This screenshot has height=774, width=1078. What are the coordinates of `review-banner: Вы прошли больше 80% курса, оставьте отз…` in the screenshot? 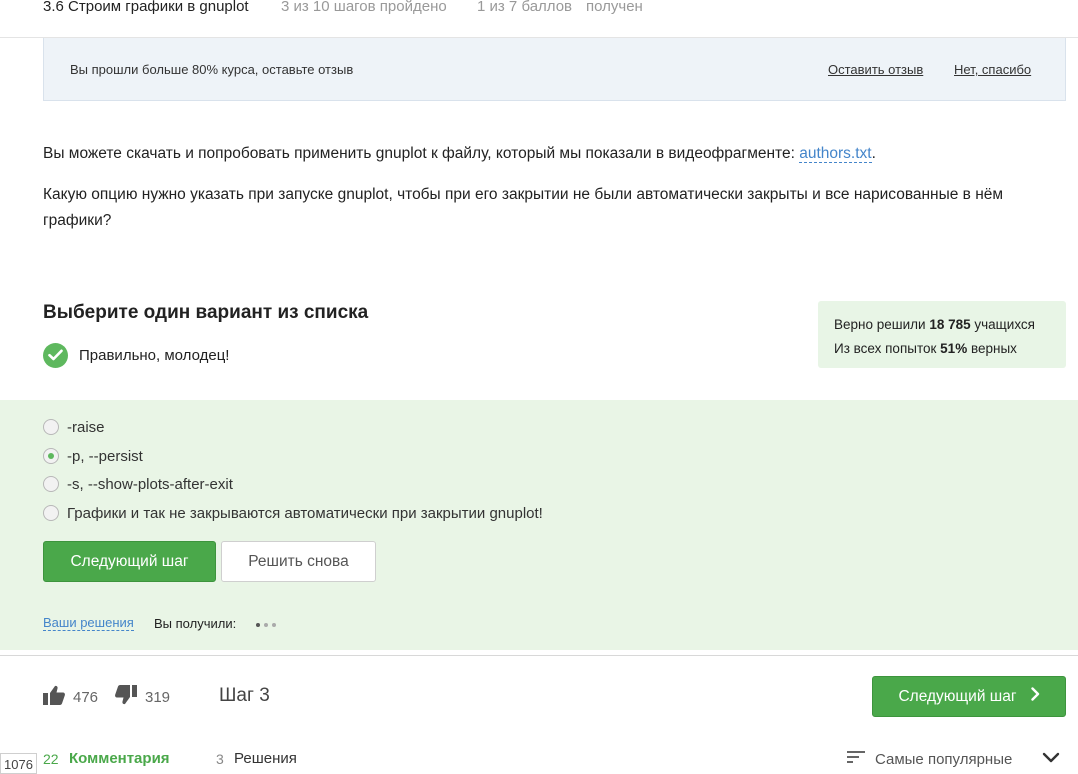 It's located at (554, 69).